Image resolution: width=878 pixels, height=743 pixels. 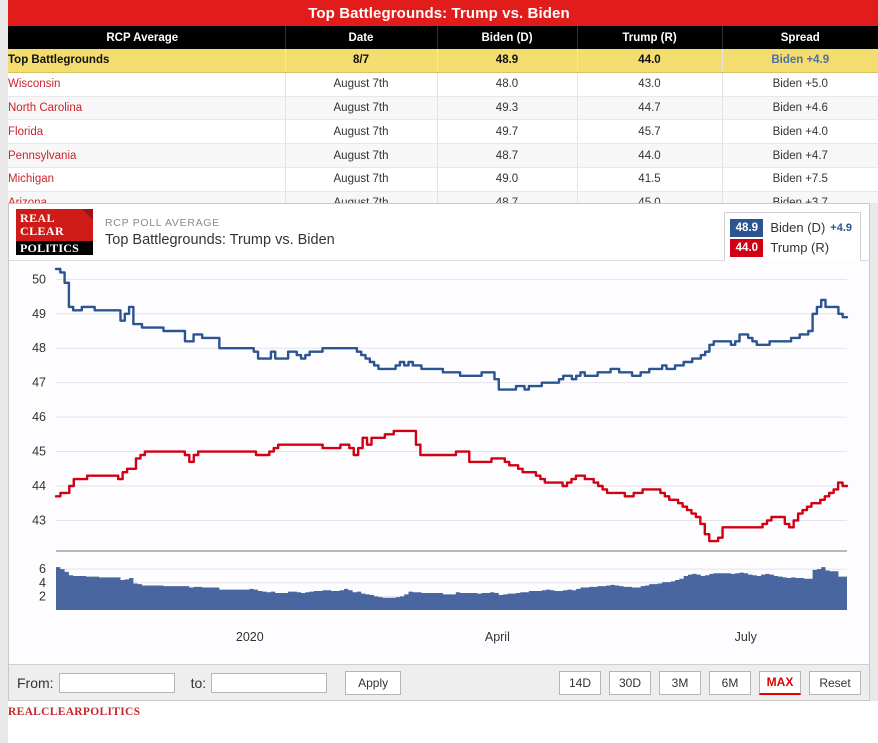 I want to click on row-trump: 45.7, so click(x=650, y=132).